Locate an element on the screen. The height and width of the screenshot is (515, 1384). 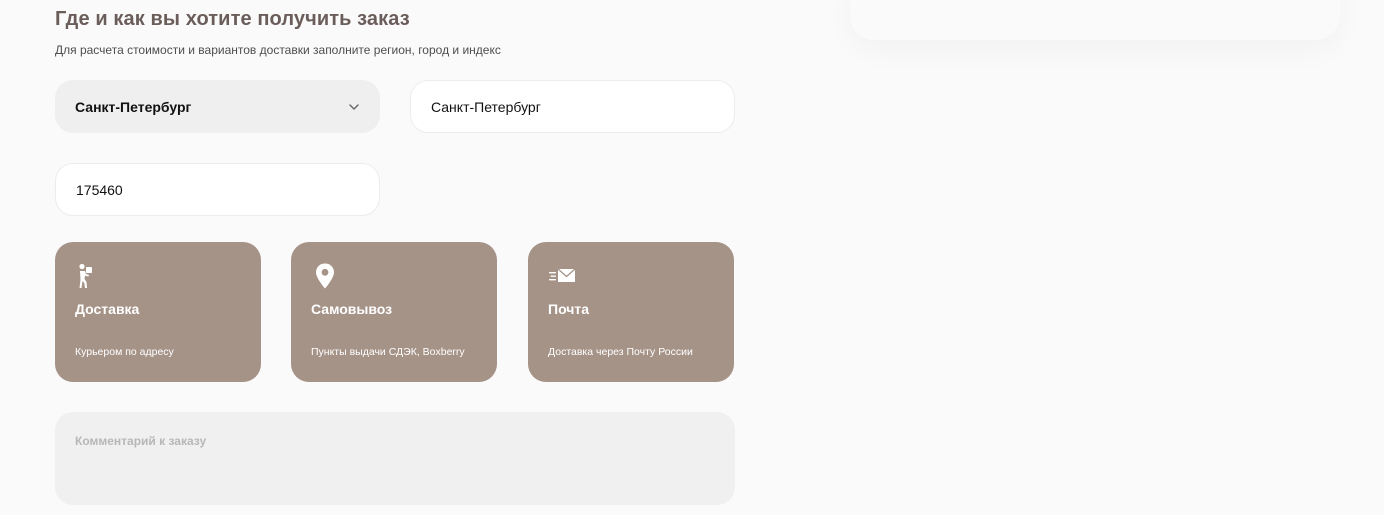
comment-input is located at coordinates (395, 458).